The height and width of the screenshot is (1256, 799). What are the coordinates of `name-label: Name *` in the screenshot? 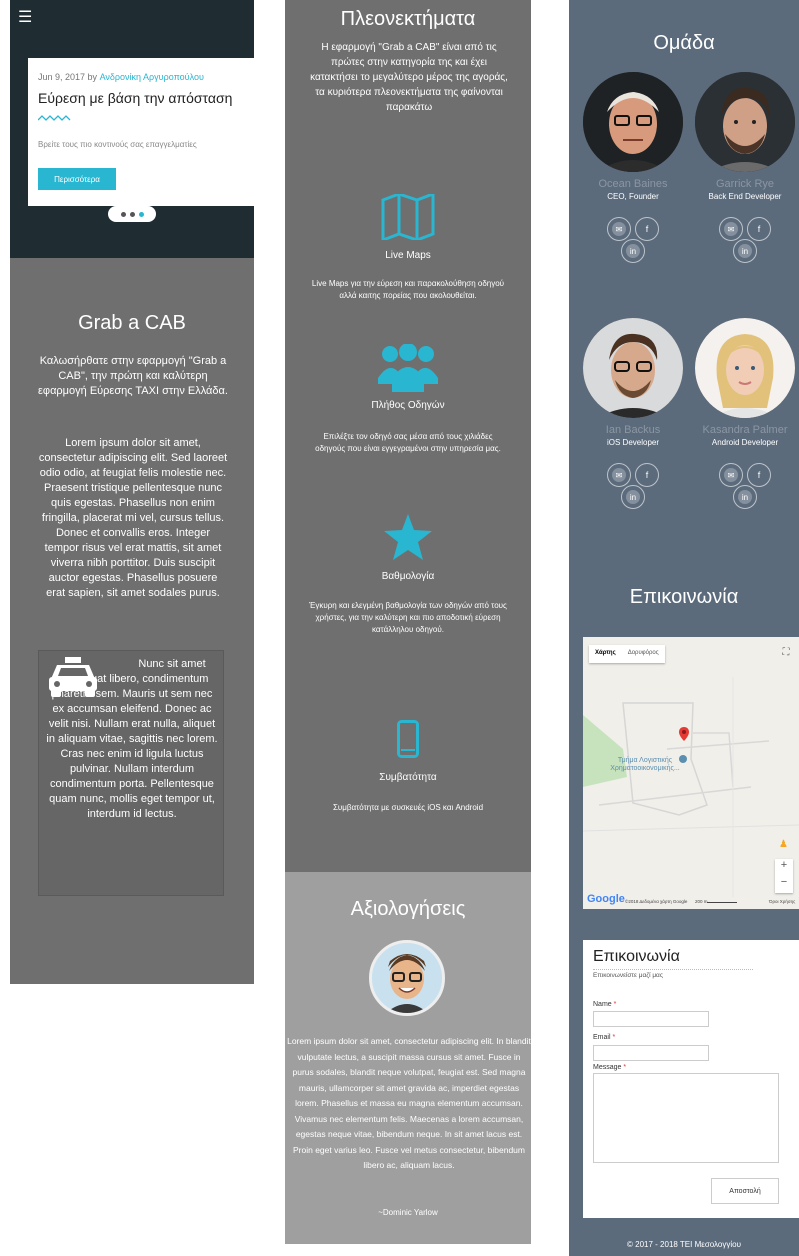 It's located at (604, 1004).